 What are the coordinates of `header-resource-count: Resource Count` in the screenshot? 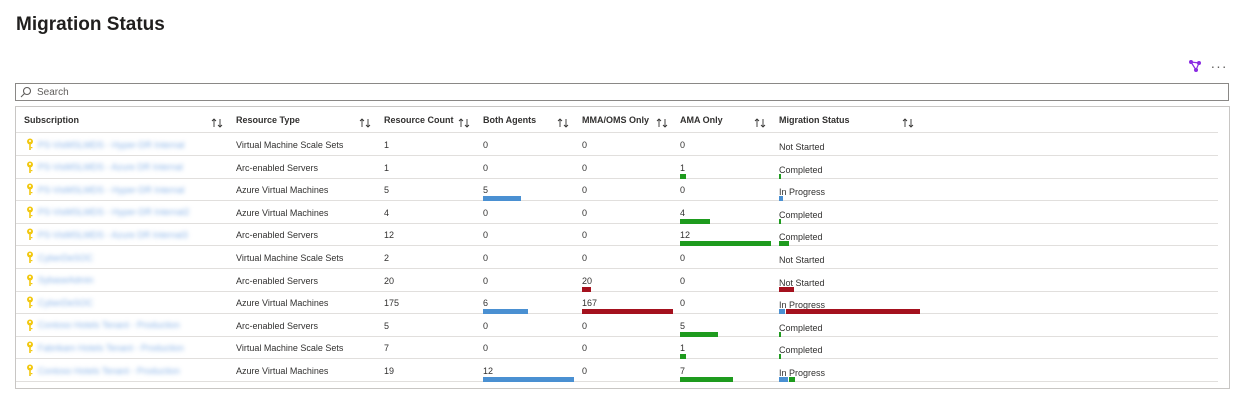 It's located at (419, 120).